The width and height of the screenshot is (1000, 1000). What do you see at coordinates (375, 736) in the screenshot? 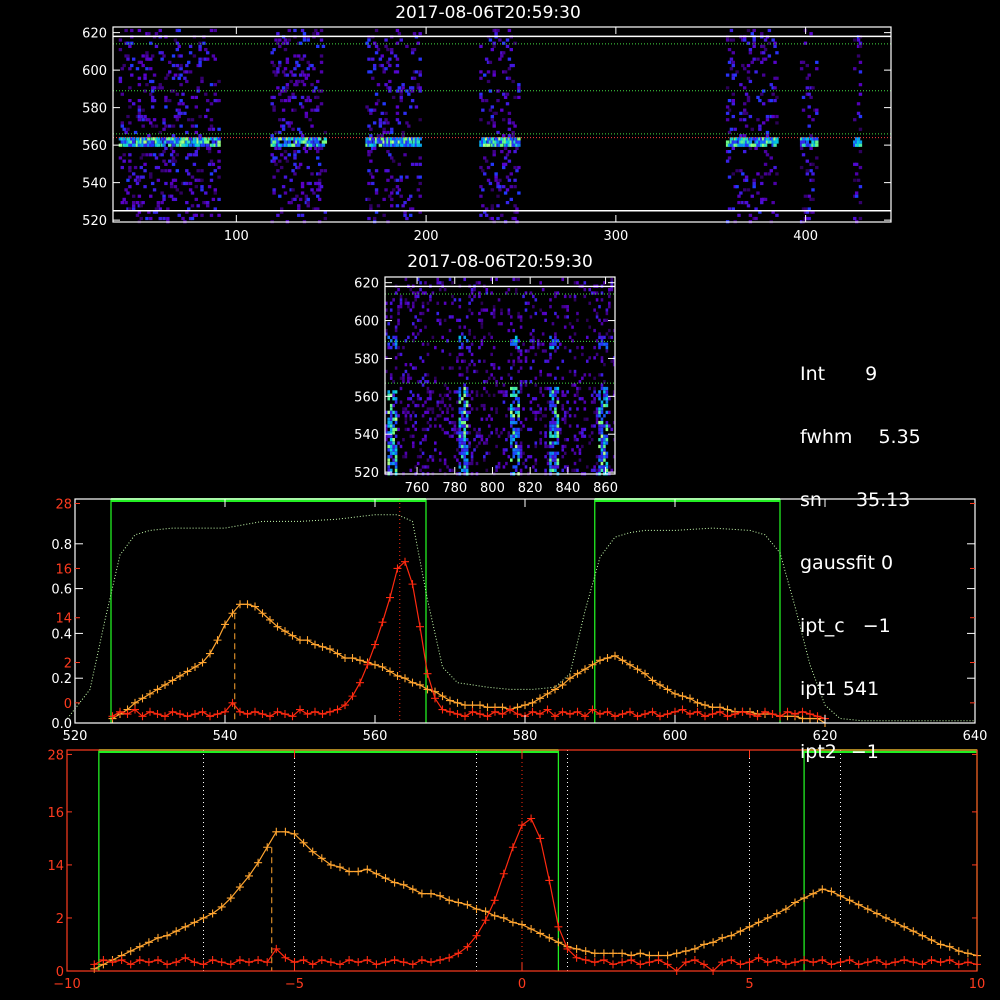
I see `x-tick-label: 560` at bounding box center [375, 736].